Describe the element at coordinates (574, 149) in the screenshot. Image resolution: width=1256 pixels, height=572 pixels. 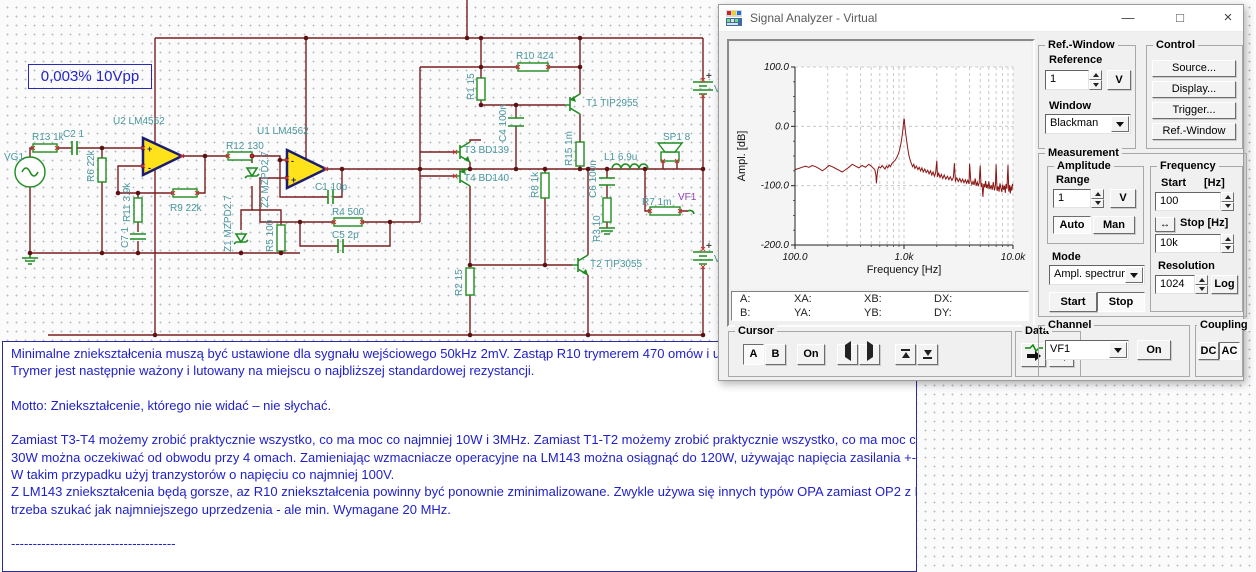
I see `component-r15: R15 1m` at that location.